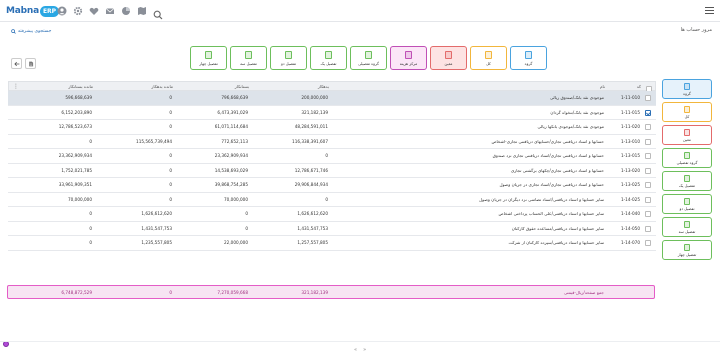  I want to click on sidebar-level-button: تفصیل دو, so click(687, 204).